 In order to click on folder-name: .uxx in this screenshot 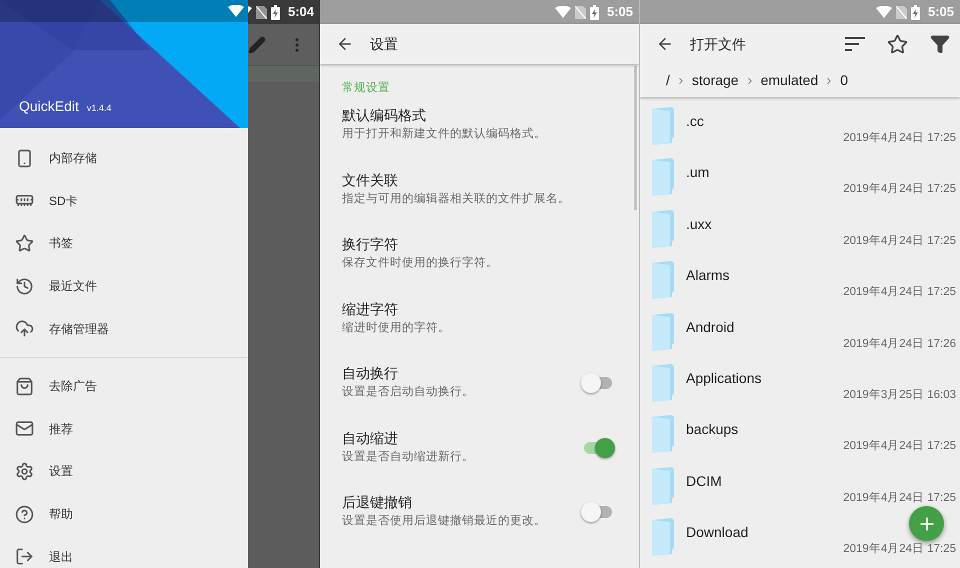, I will do `click(699, 224)`.